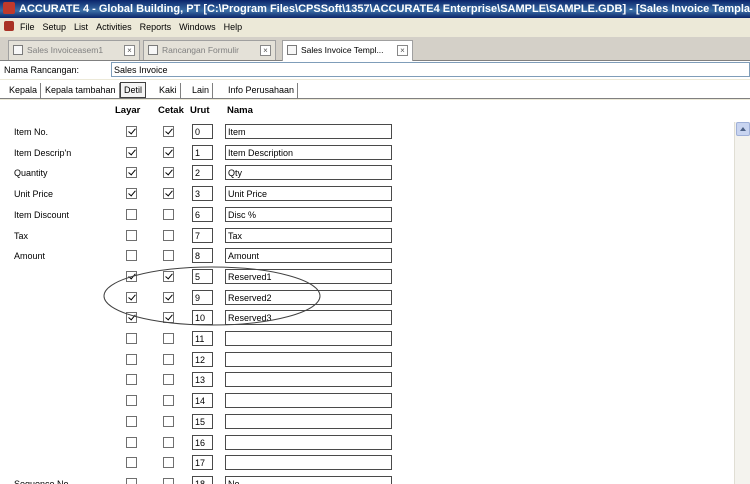 The height and width of the screenshot is (484, 750). Describe the element at coordinates (168, 90) in the screenshot. I see `tab-kaki: Kaki` at that location.